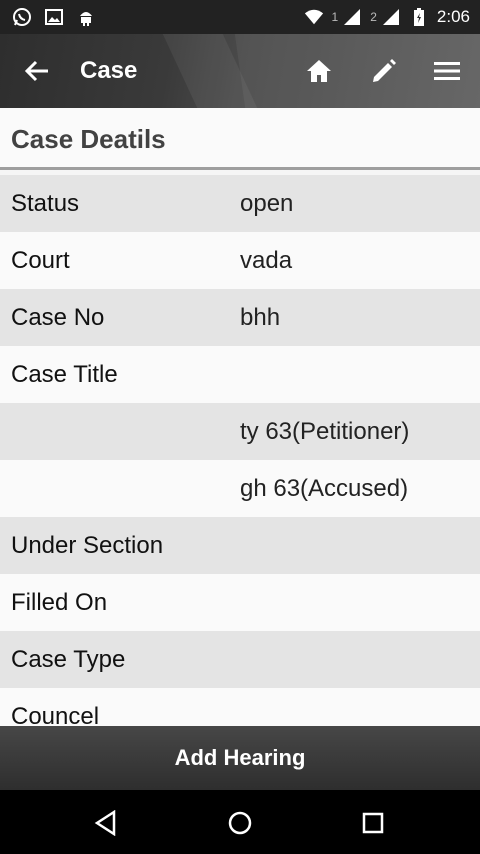  I want to click on back-button, so click(37, 71).